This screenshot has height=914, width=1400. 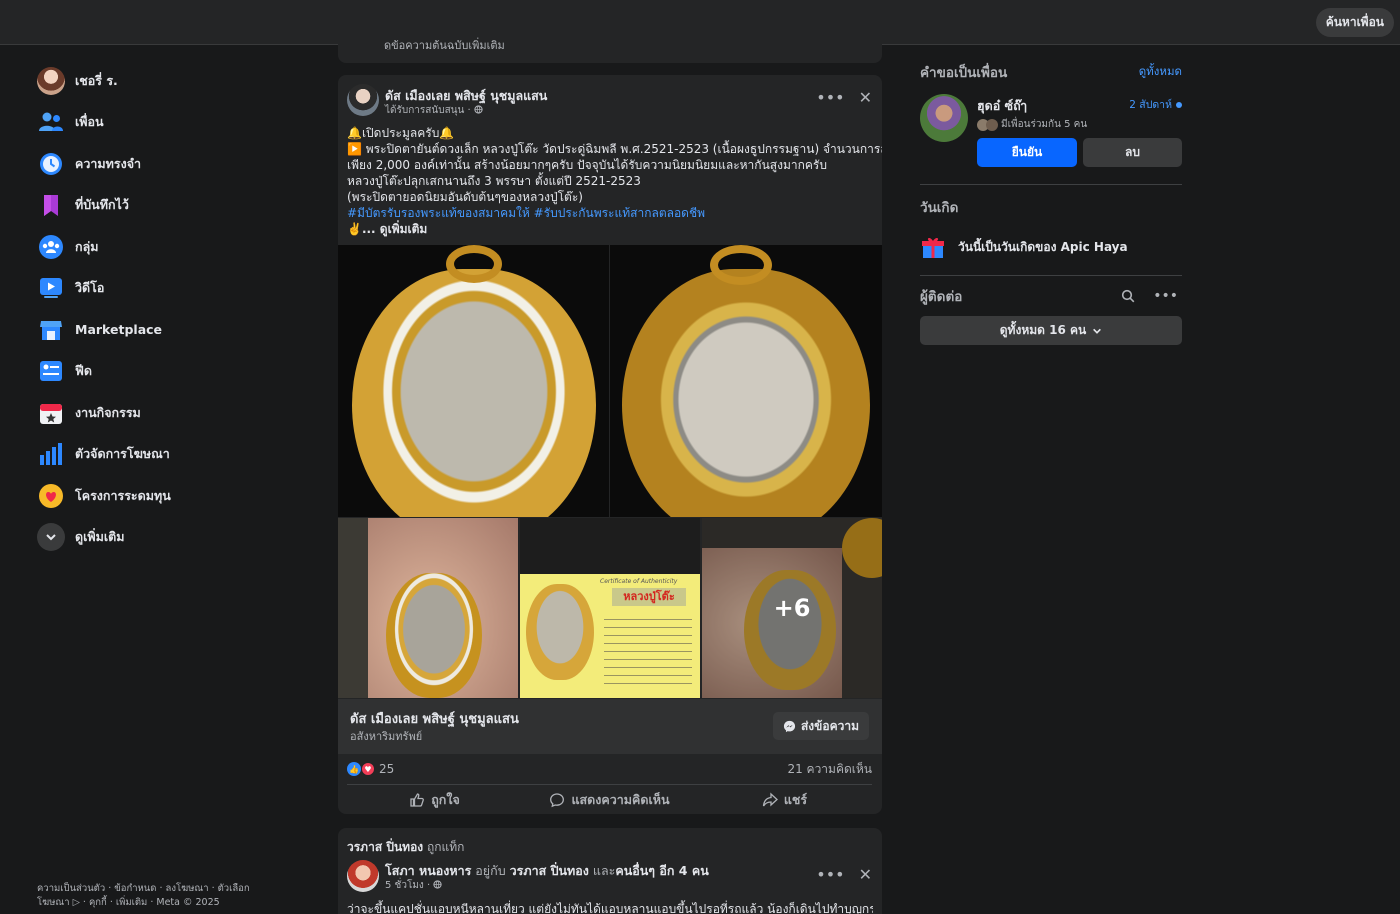 What do you see at coordinates (51, 246) in the screenshot?
I see `groups-icon` at bounding box center [51, 246].